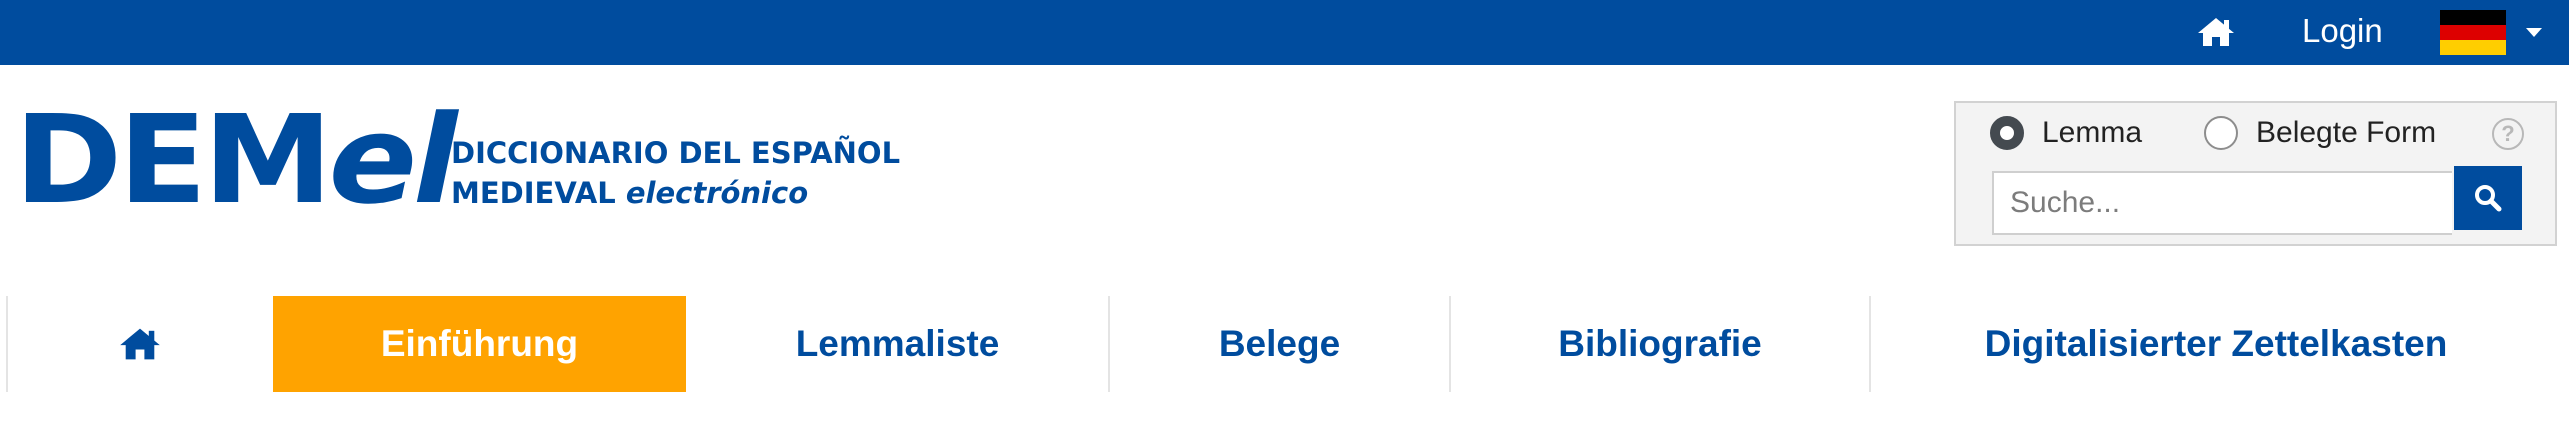  I want to click on subtitle-plain: MEDIEVAL, so click(533, 193).